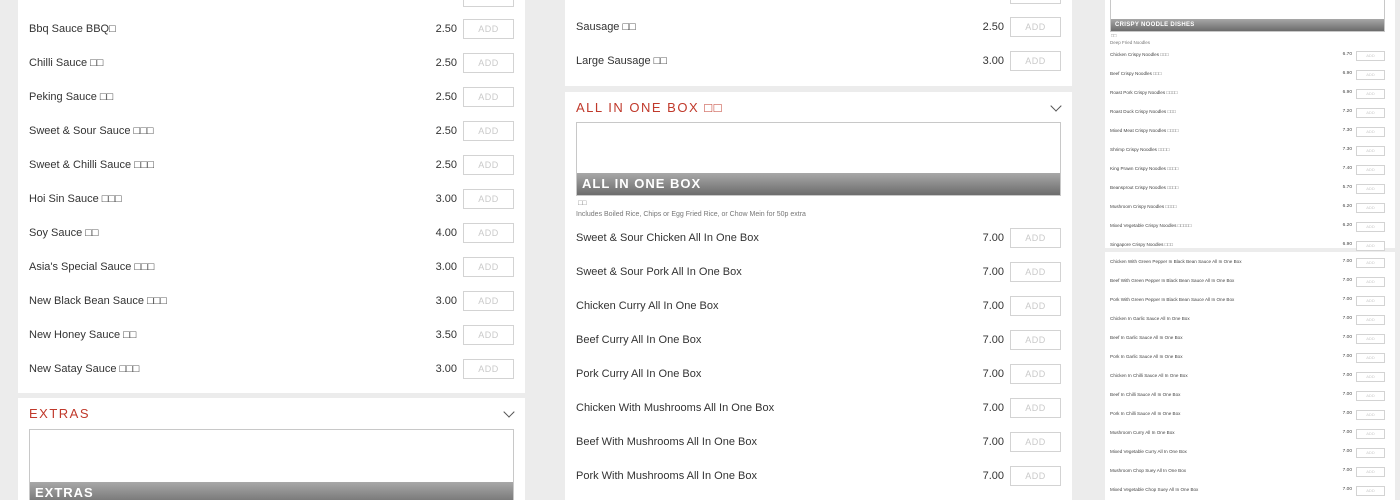 Image resolution: width=1400 pixels, height=500 pixels. What do you see at coordinates (1150, 318) in the screenshot?
I see `item-name: Chicken In Garlic Sauce All In One Box` at bounding box center [1150, 318].